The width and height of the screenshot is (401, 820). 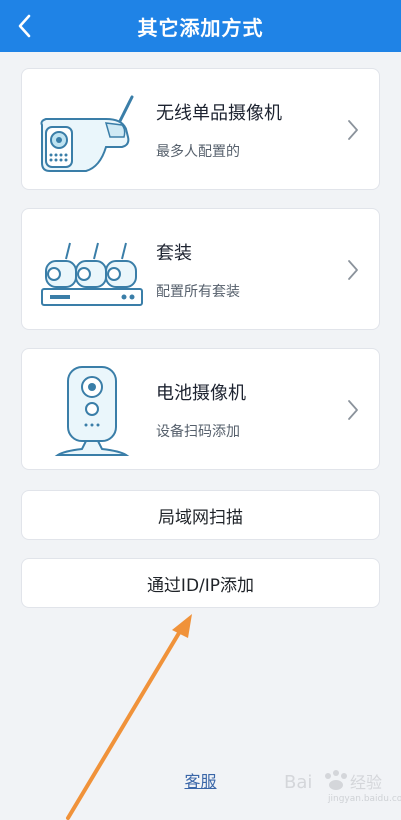 I want to click on option-subtitle: 最多人配置的, so click(x=198, y=152).